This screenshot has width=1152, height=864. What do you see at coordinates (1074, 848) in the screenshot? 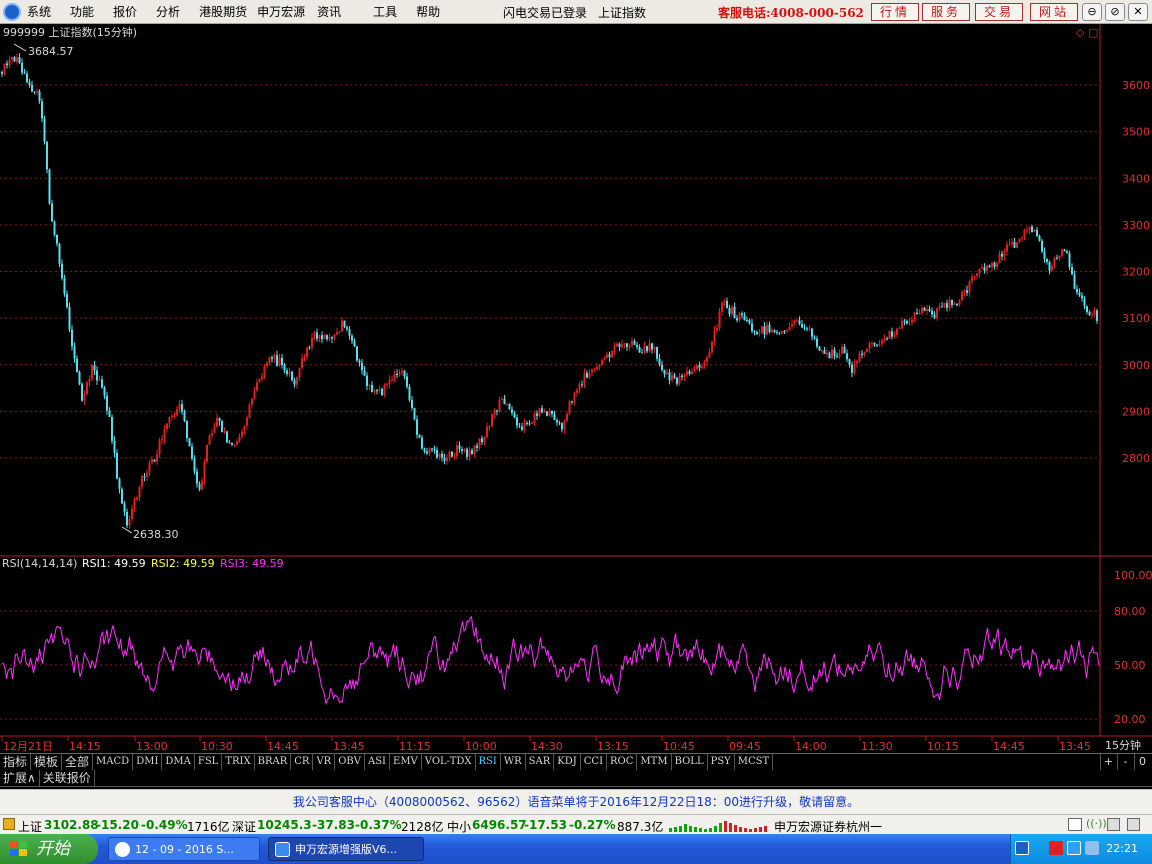
I see `tray-app-icon` at bounding box center [1074, 848].